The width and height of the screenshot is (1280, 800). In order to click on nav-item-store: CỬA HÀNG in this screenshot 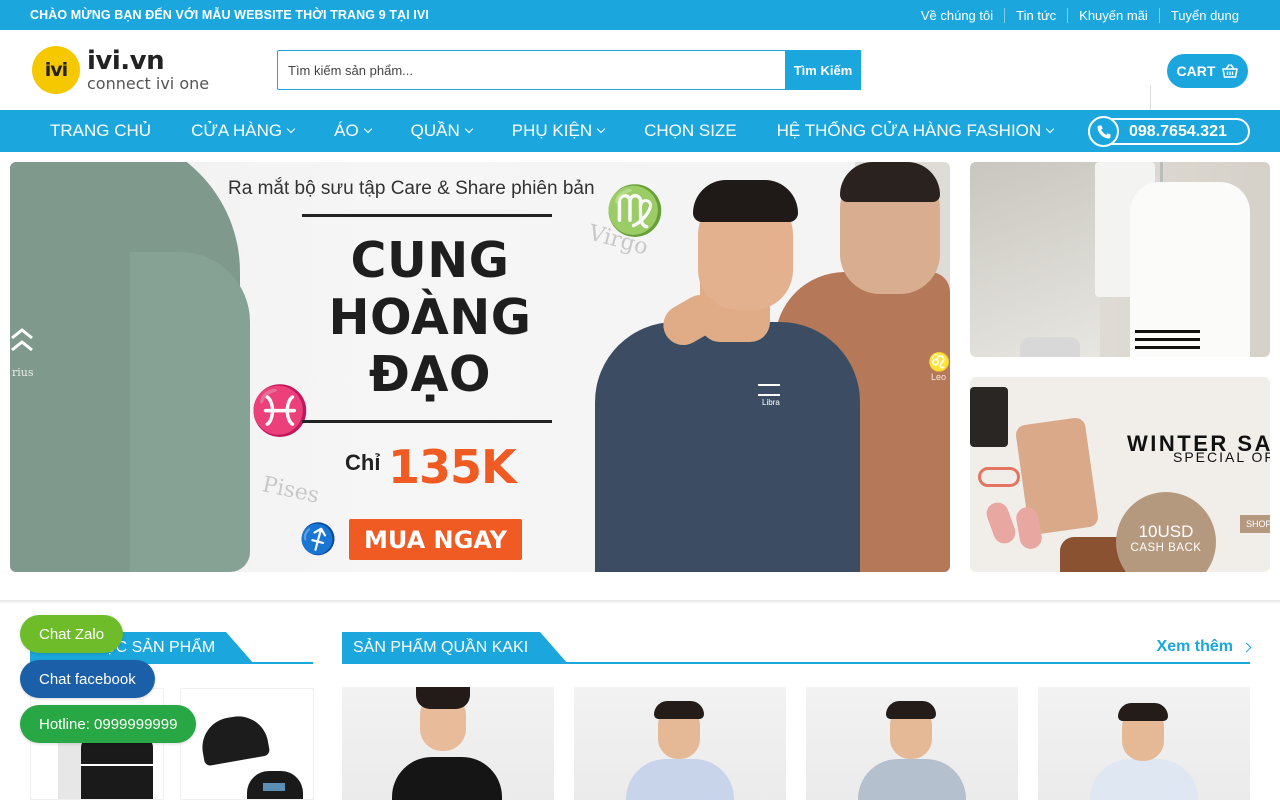, I will do `click(242, 131)`.